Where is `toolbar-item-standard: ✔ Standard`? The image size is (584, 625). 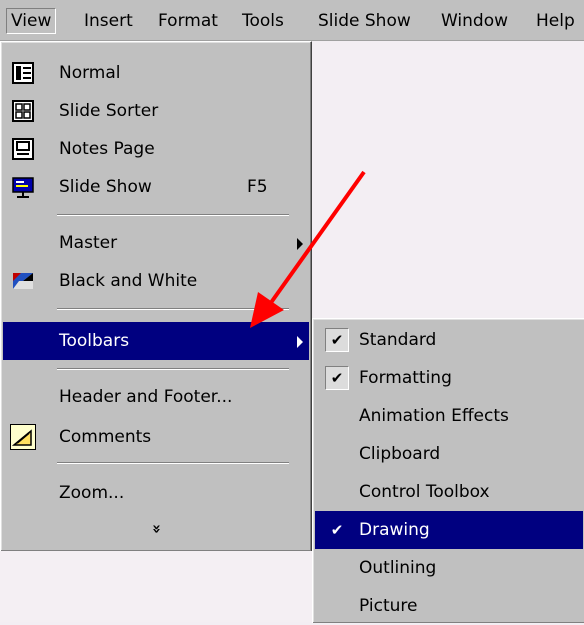
toolbar-item-standard: ✔ Standard is located at coordinates (449, 340).